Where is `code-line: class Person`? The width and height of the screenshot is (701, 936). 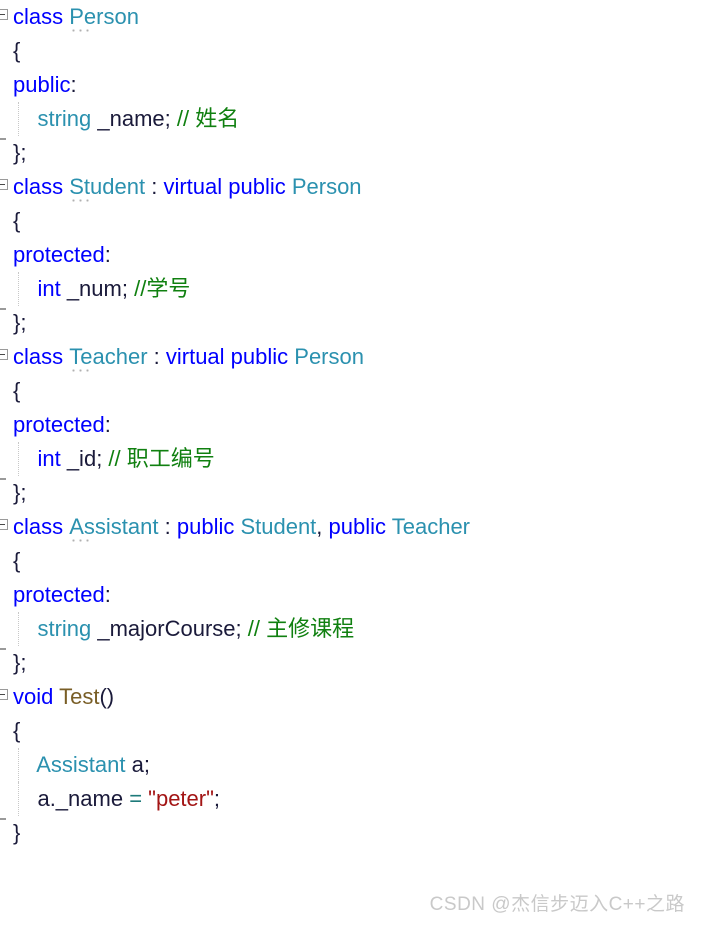 code-line: class Person is located at coordinates (350, 17).